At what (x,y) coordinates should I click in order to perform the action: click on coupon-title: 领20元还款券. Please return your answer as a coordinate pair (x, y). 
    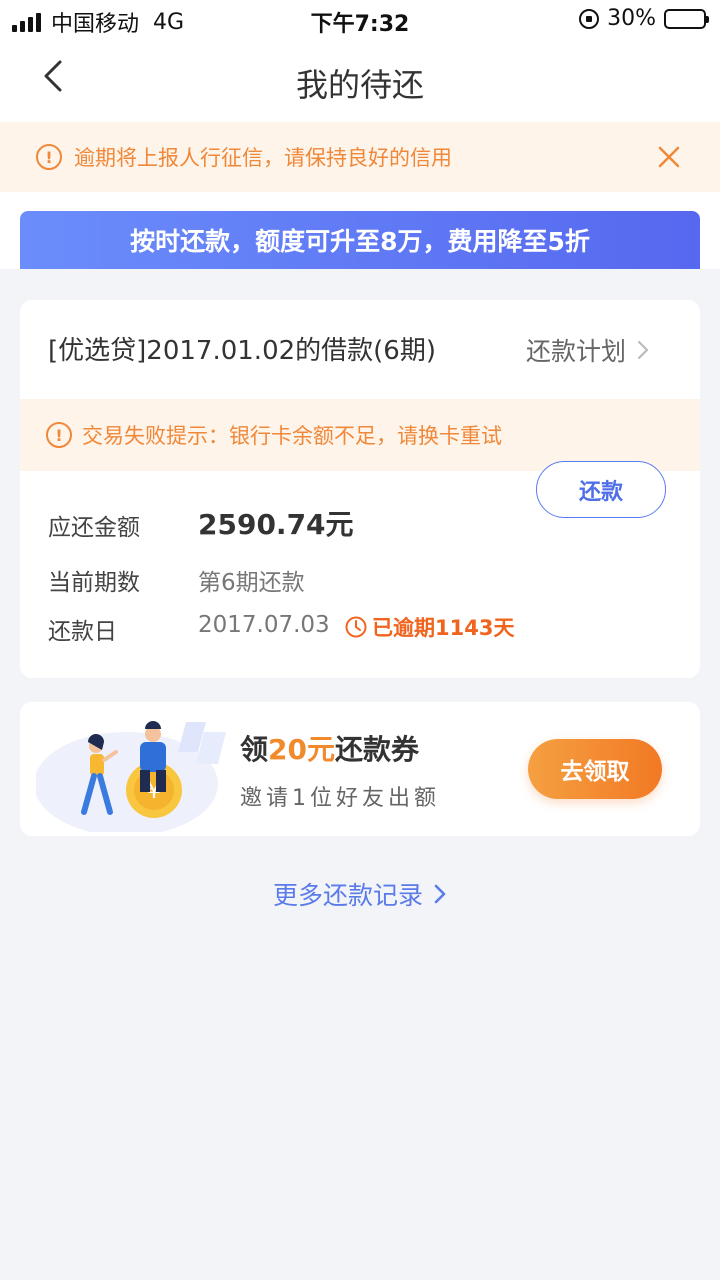
    Looking at the image, I should click on (329, 748).